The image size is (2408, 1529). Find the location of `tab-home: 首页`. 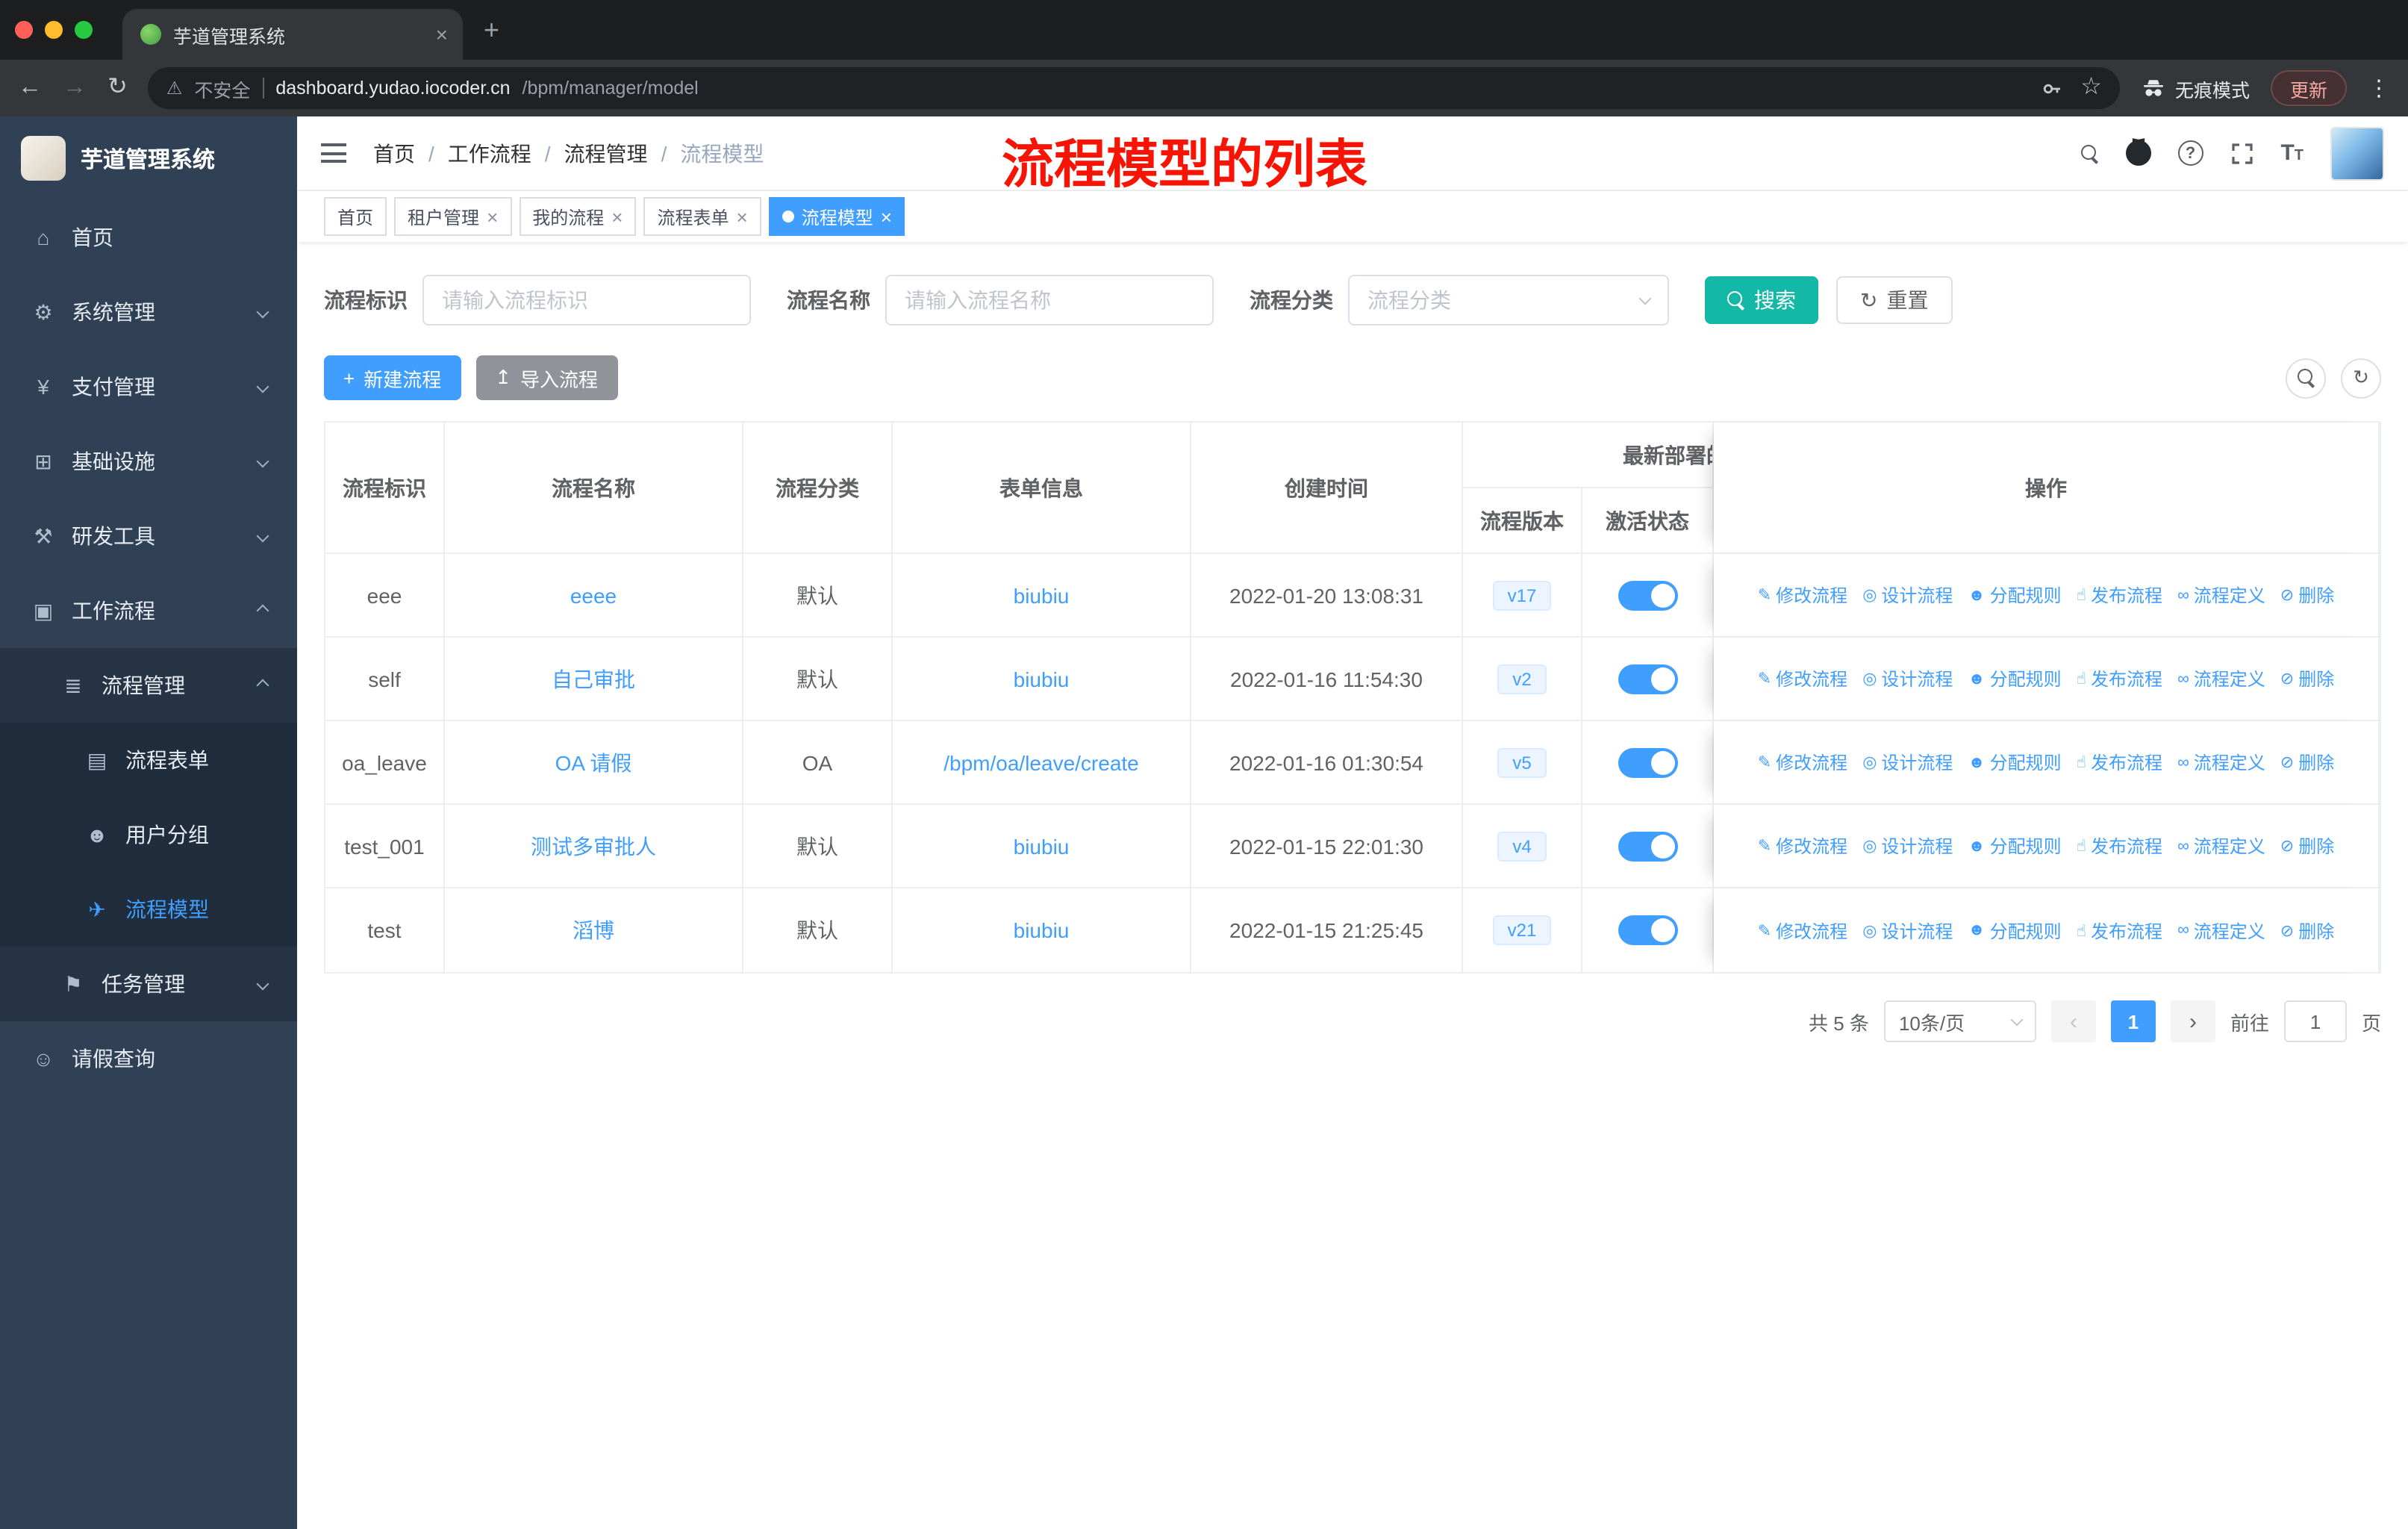

tab-home: 首页 is located at coordinates (355, 217).